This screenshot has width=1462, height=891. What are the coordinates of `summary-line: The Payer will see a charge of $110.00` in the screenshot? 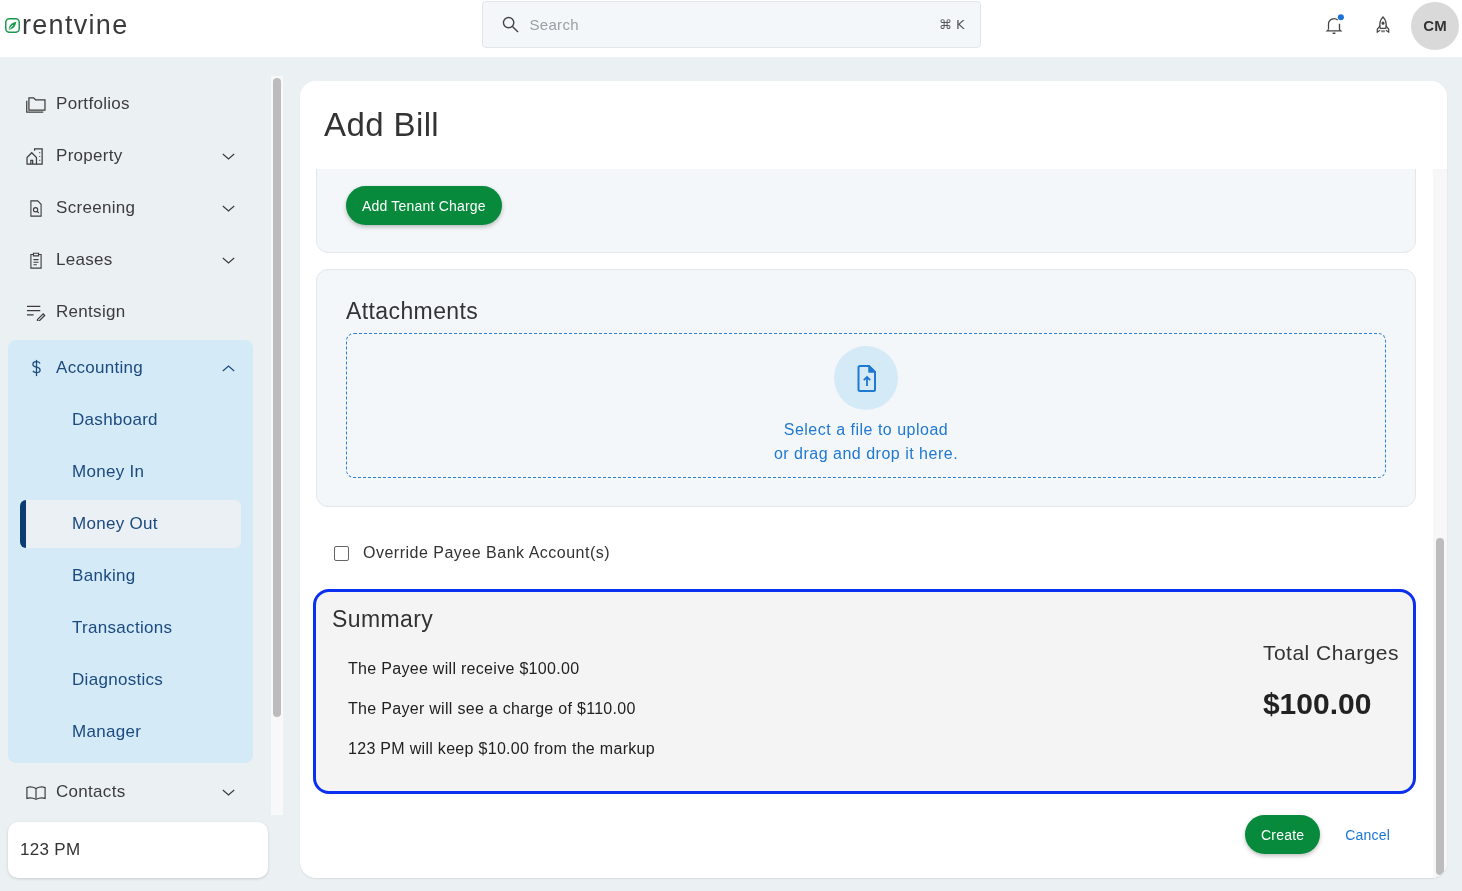 It's located at (492, 709).